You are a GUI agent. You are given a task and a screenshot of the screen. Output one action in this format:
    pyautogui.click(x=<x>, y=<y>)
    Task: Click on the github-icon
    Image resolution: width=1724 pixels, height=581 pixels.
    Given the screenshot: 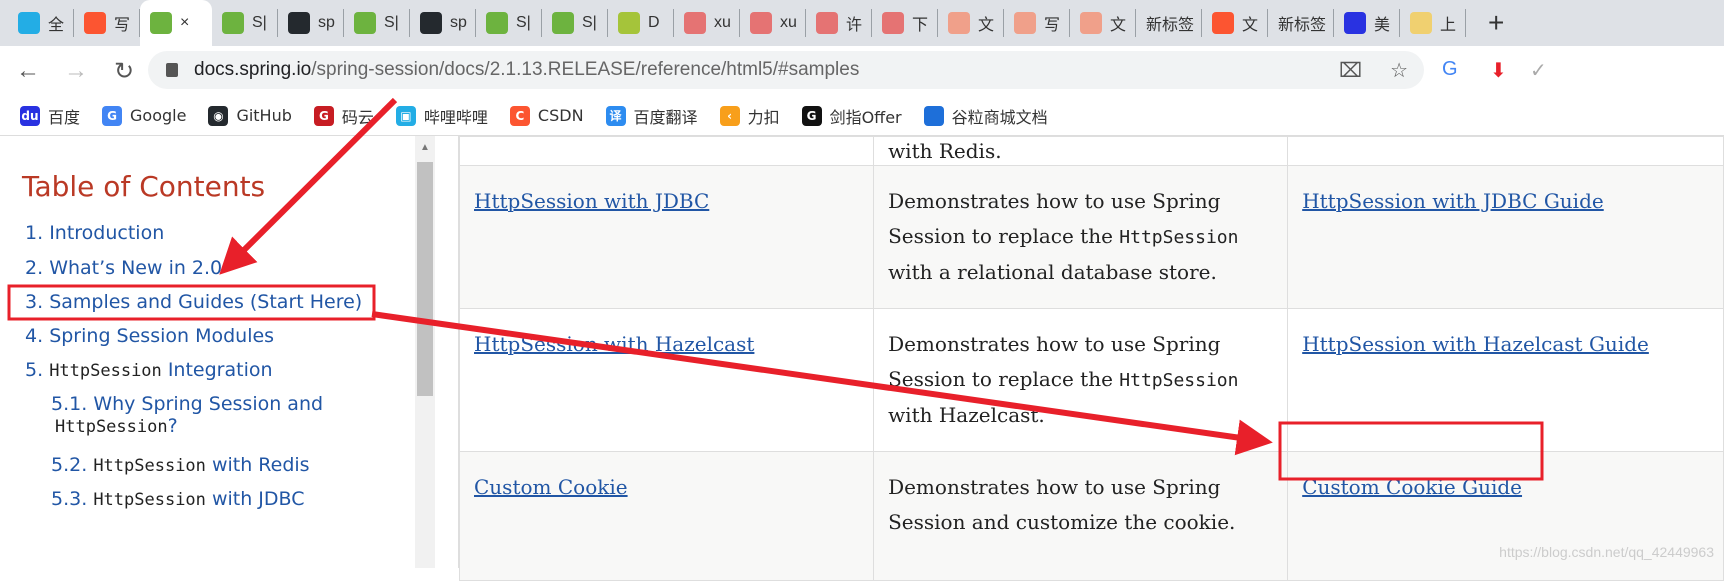 What is the action you would take?
    pyautogui.click(x=431, y=23)
    